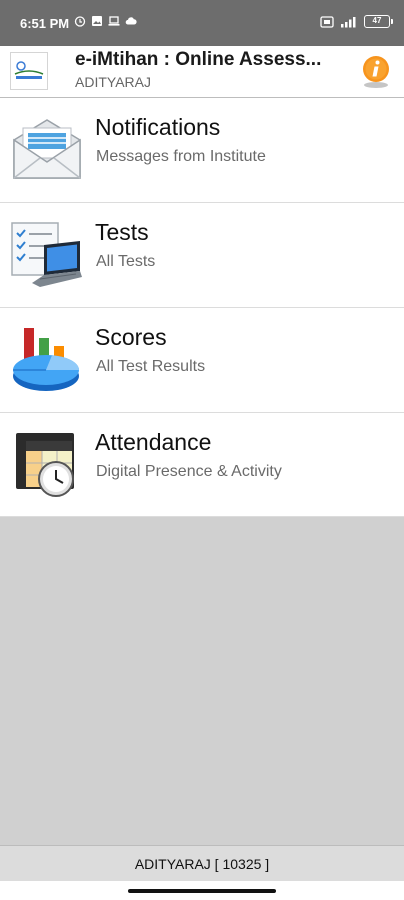 The image size is (404, 900). What do you see at coordinates (113, 82) in the screenshot?
I see `app-subtitle: ADITYARAJ` at bounding box center [113, 82].